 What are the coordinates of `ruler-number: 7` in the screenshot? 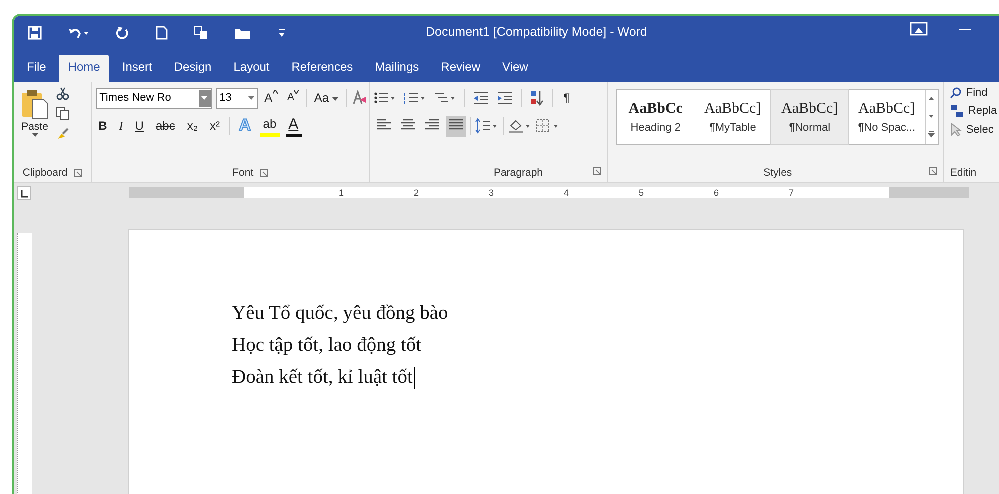 It's located at (791, 193).